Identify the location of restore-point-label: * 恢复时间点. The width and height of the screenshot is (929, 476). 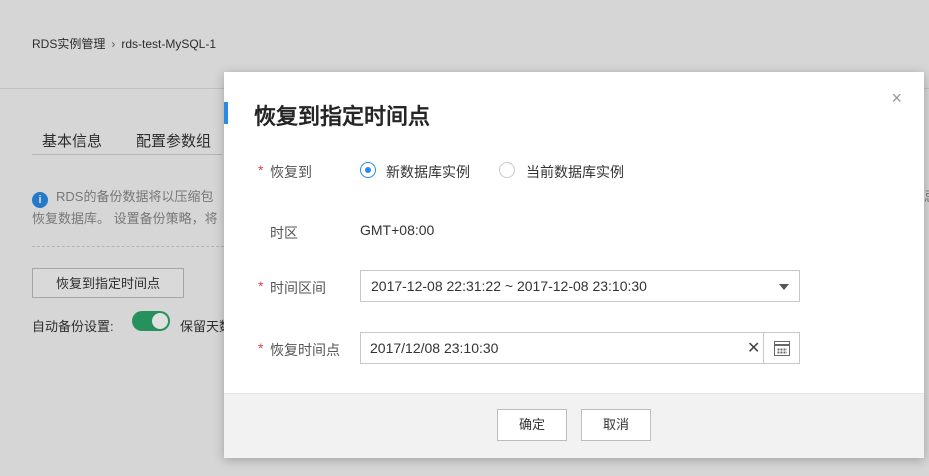
(299, 349).